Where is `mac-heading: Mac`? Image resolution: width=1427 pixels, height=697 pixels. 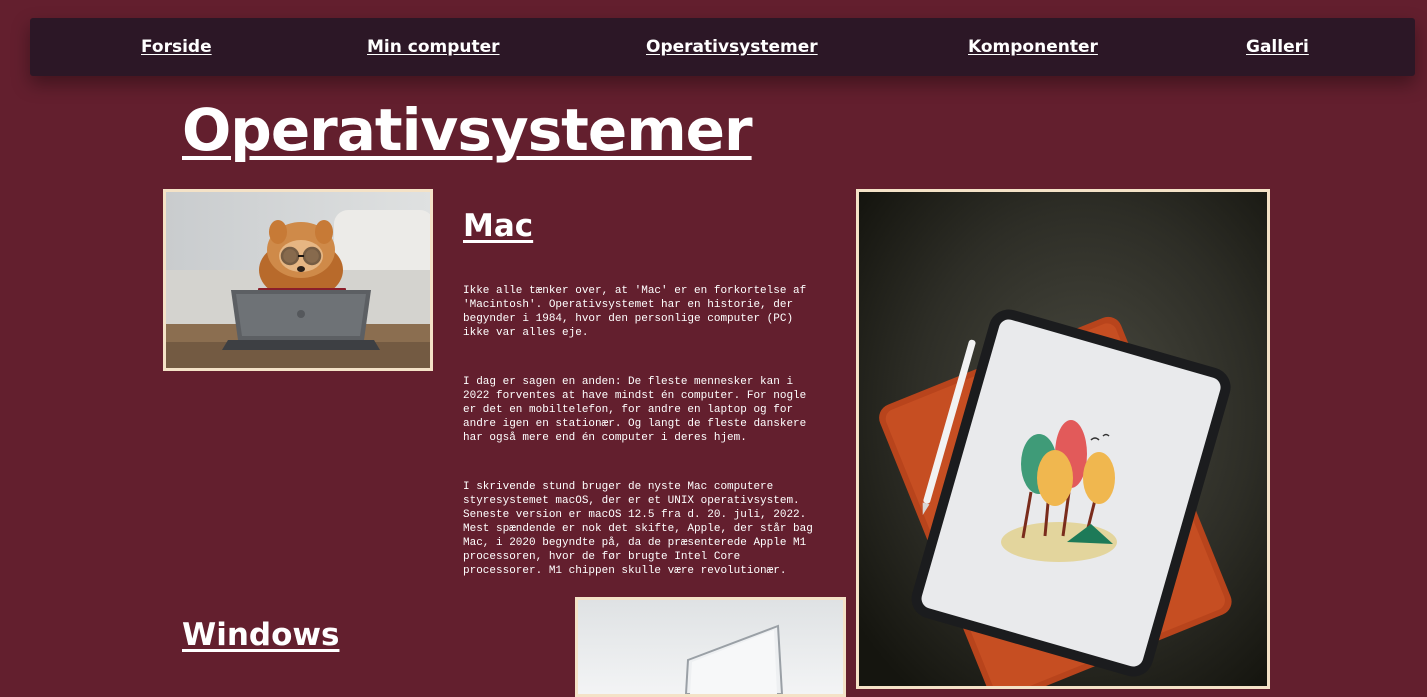 mac-heading: Mac is located at coordinates (498, 226).